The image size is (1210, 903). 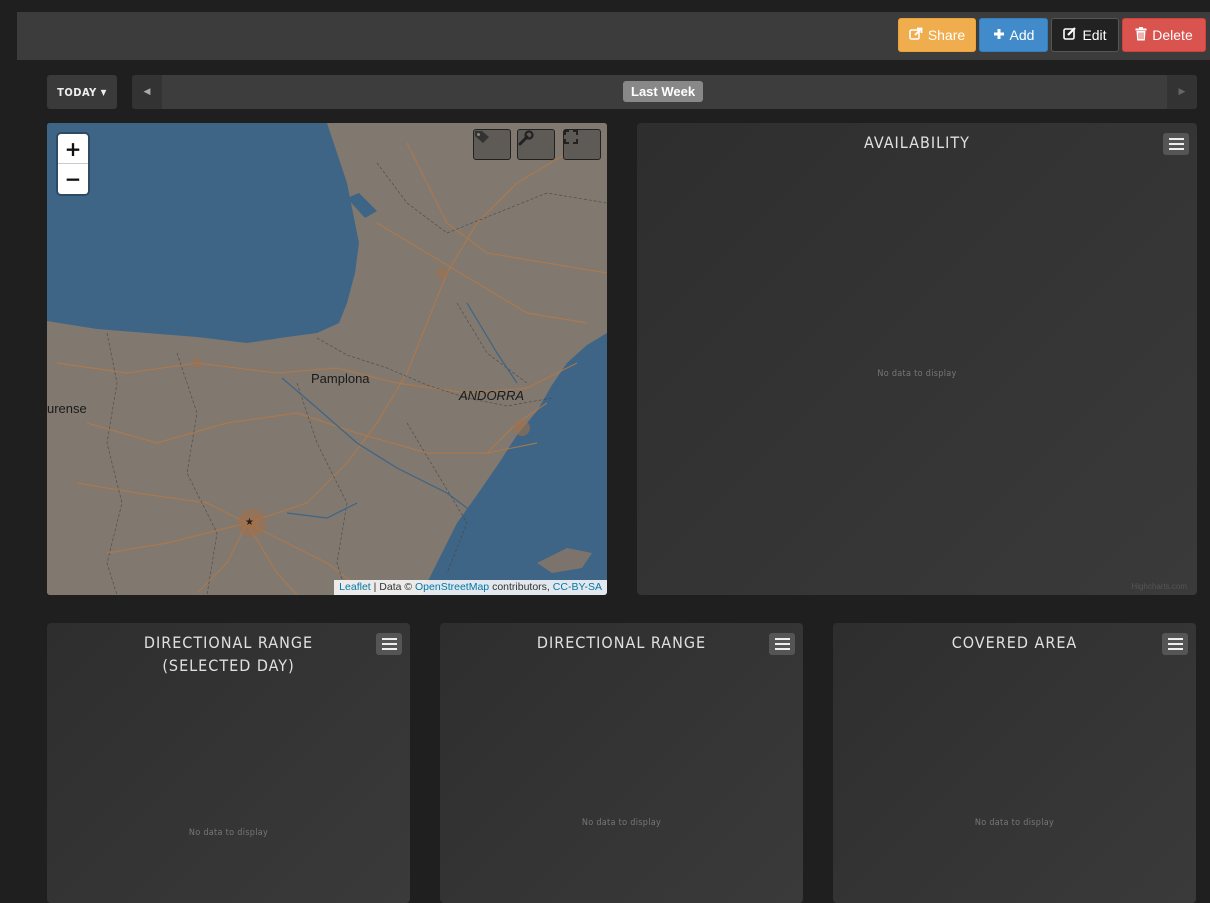 I want to click on directional-menu-button, so click(x=782, y=644).